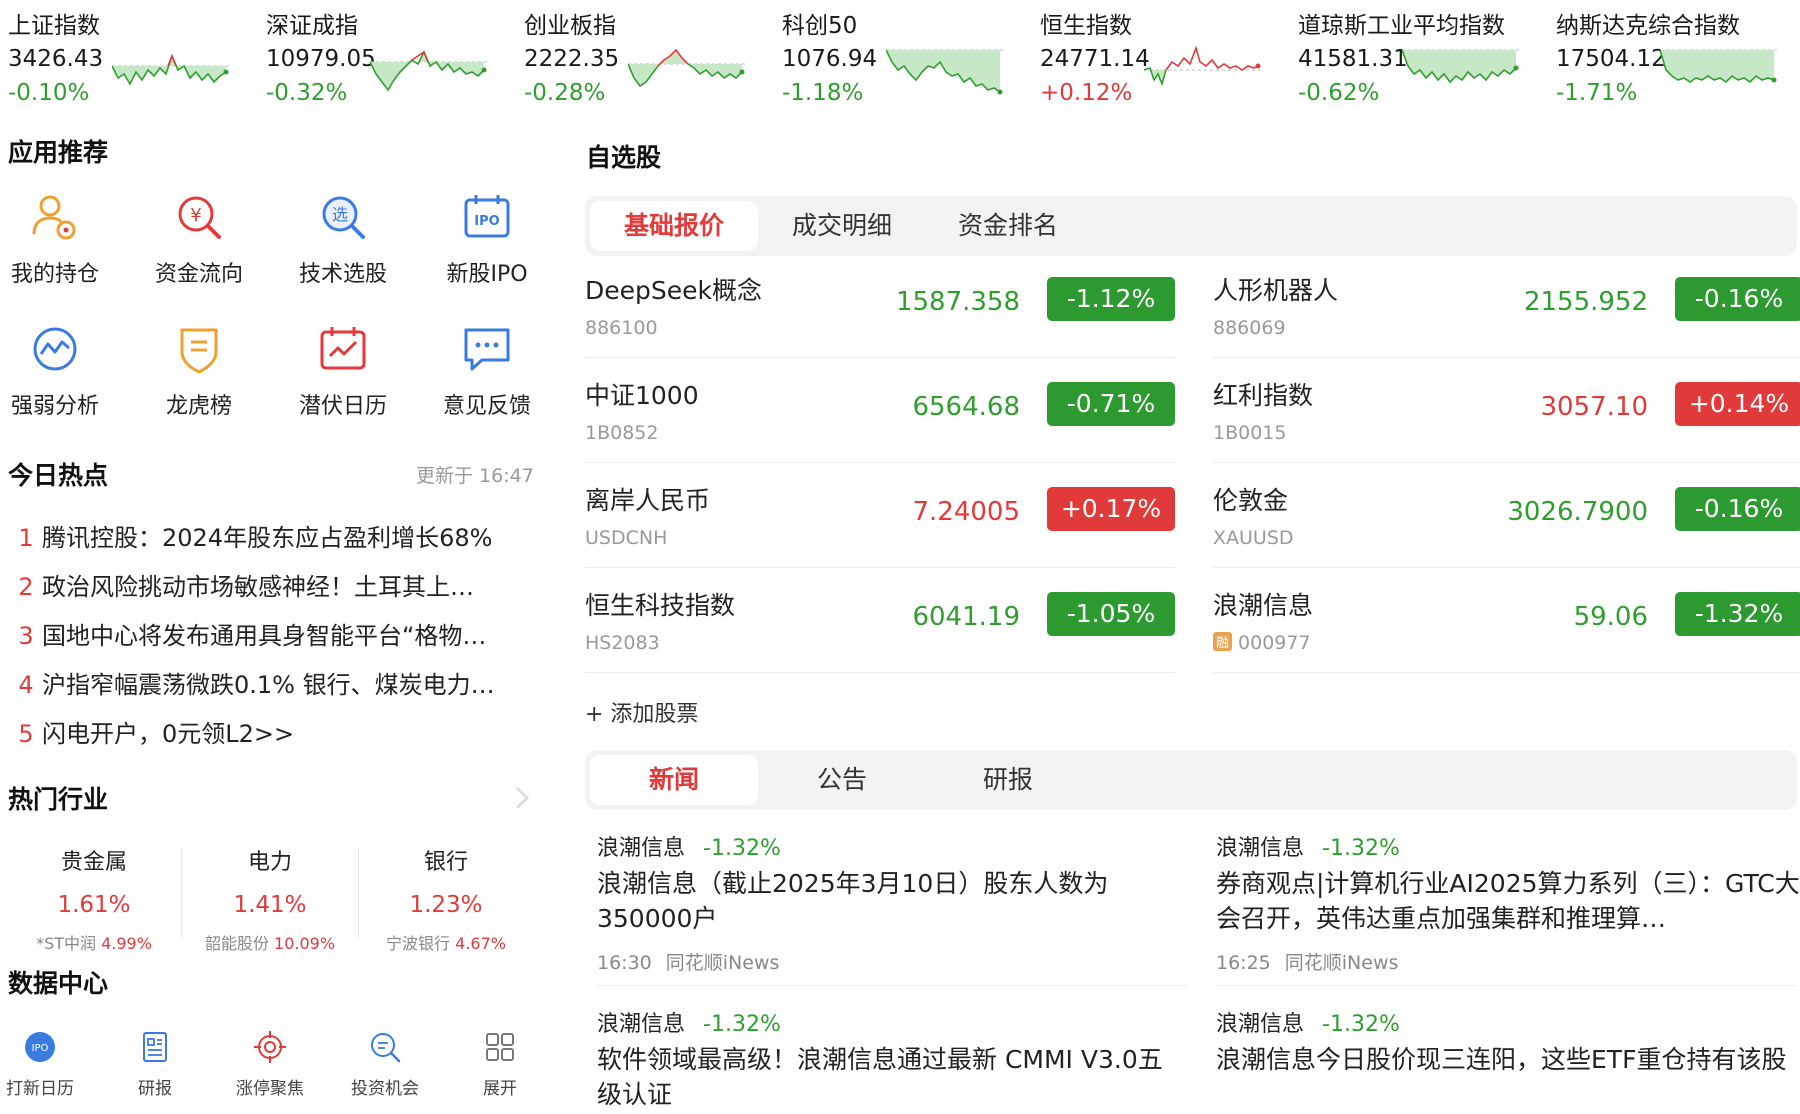 Image resolution: width=1800 pixels, height=1114 pixels. I want to click on tab-fund-ranking: 资金排名, so click(1008, 226).